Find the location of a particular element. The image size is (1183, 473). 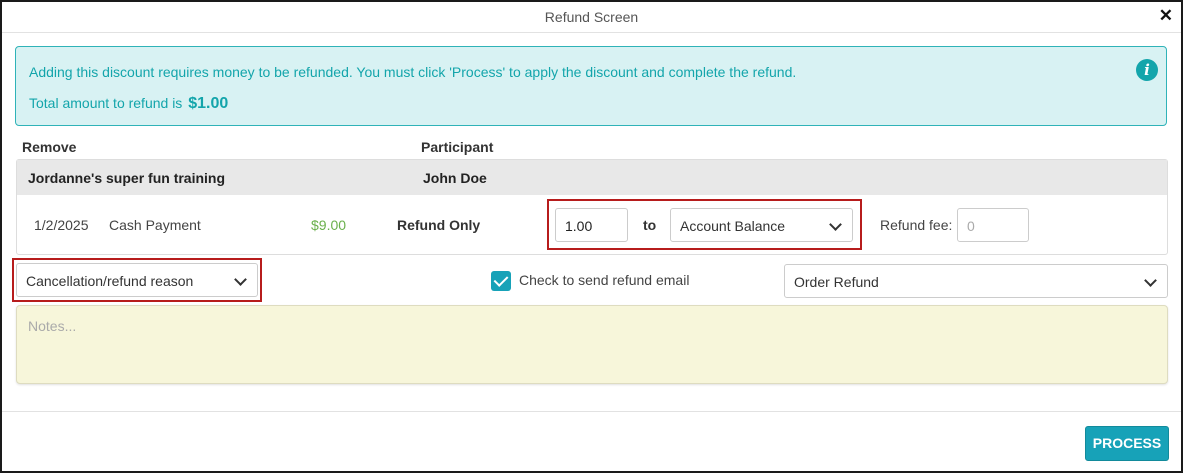

email-template-select: Order Refund is located at coordinates (976, 281).